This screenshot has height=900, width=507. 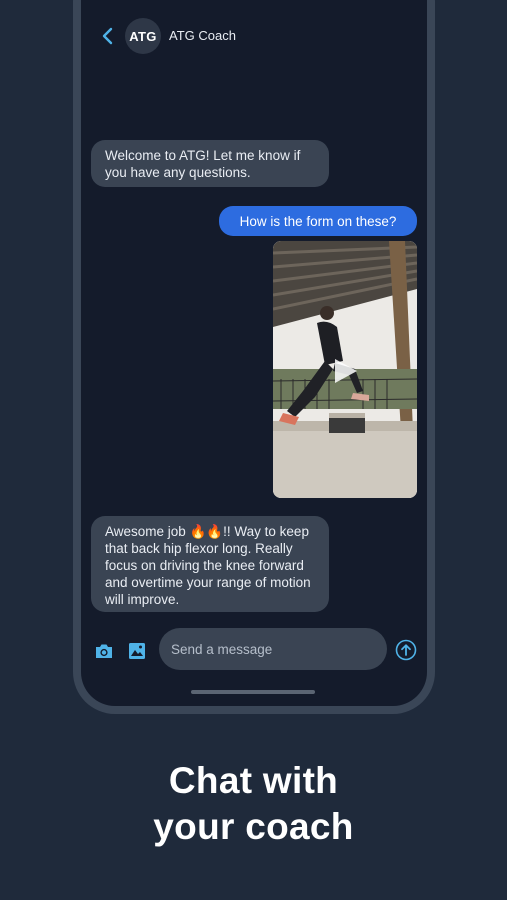 I want to click on message-input, so click(x=273, y=649).